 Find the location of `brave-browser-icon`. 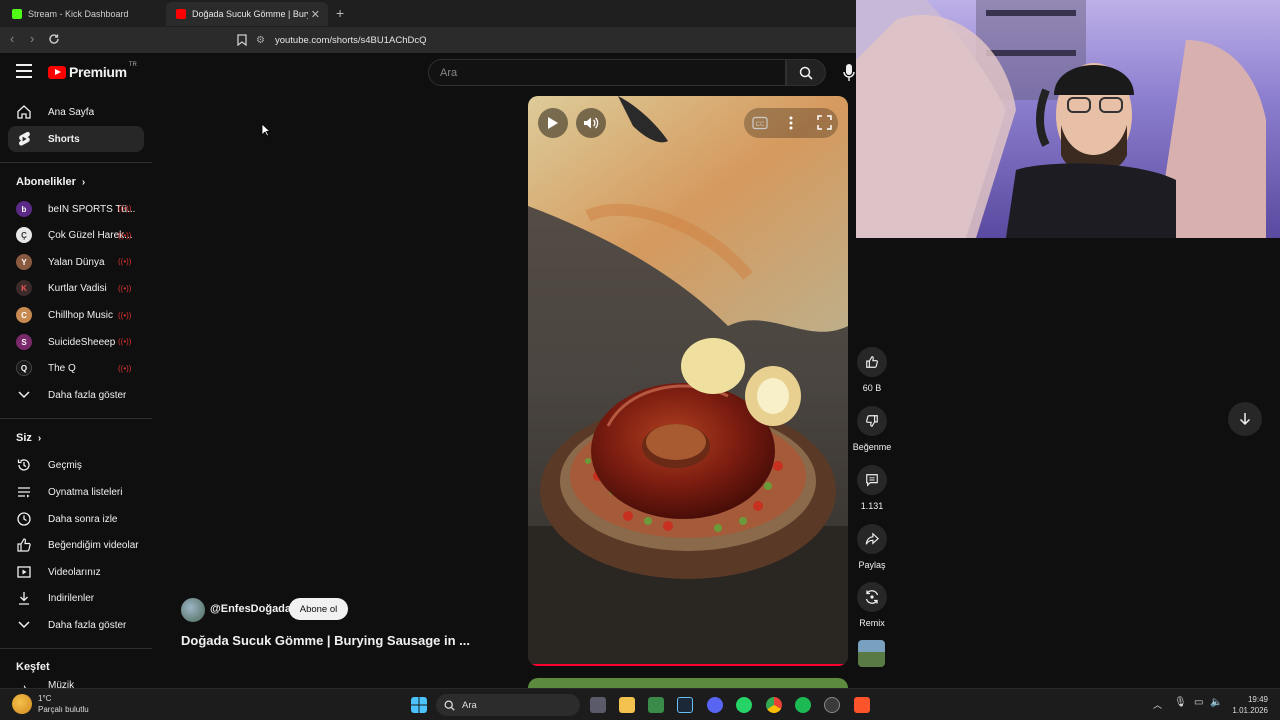

brave-browser-icon is located at coordinates (862, 705).